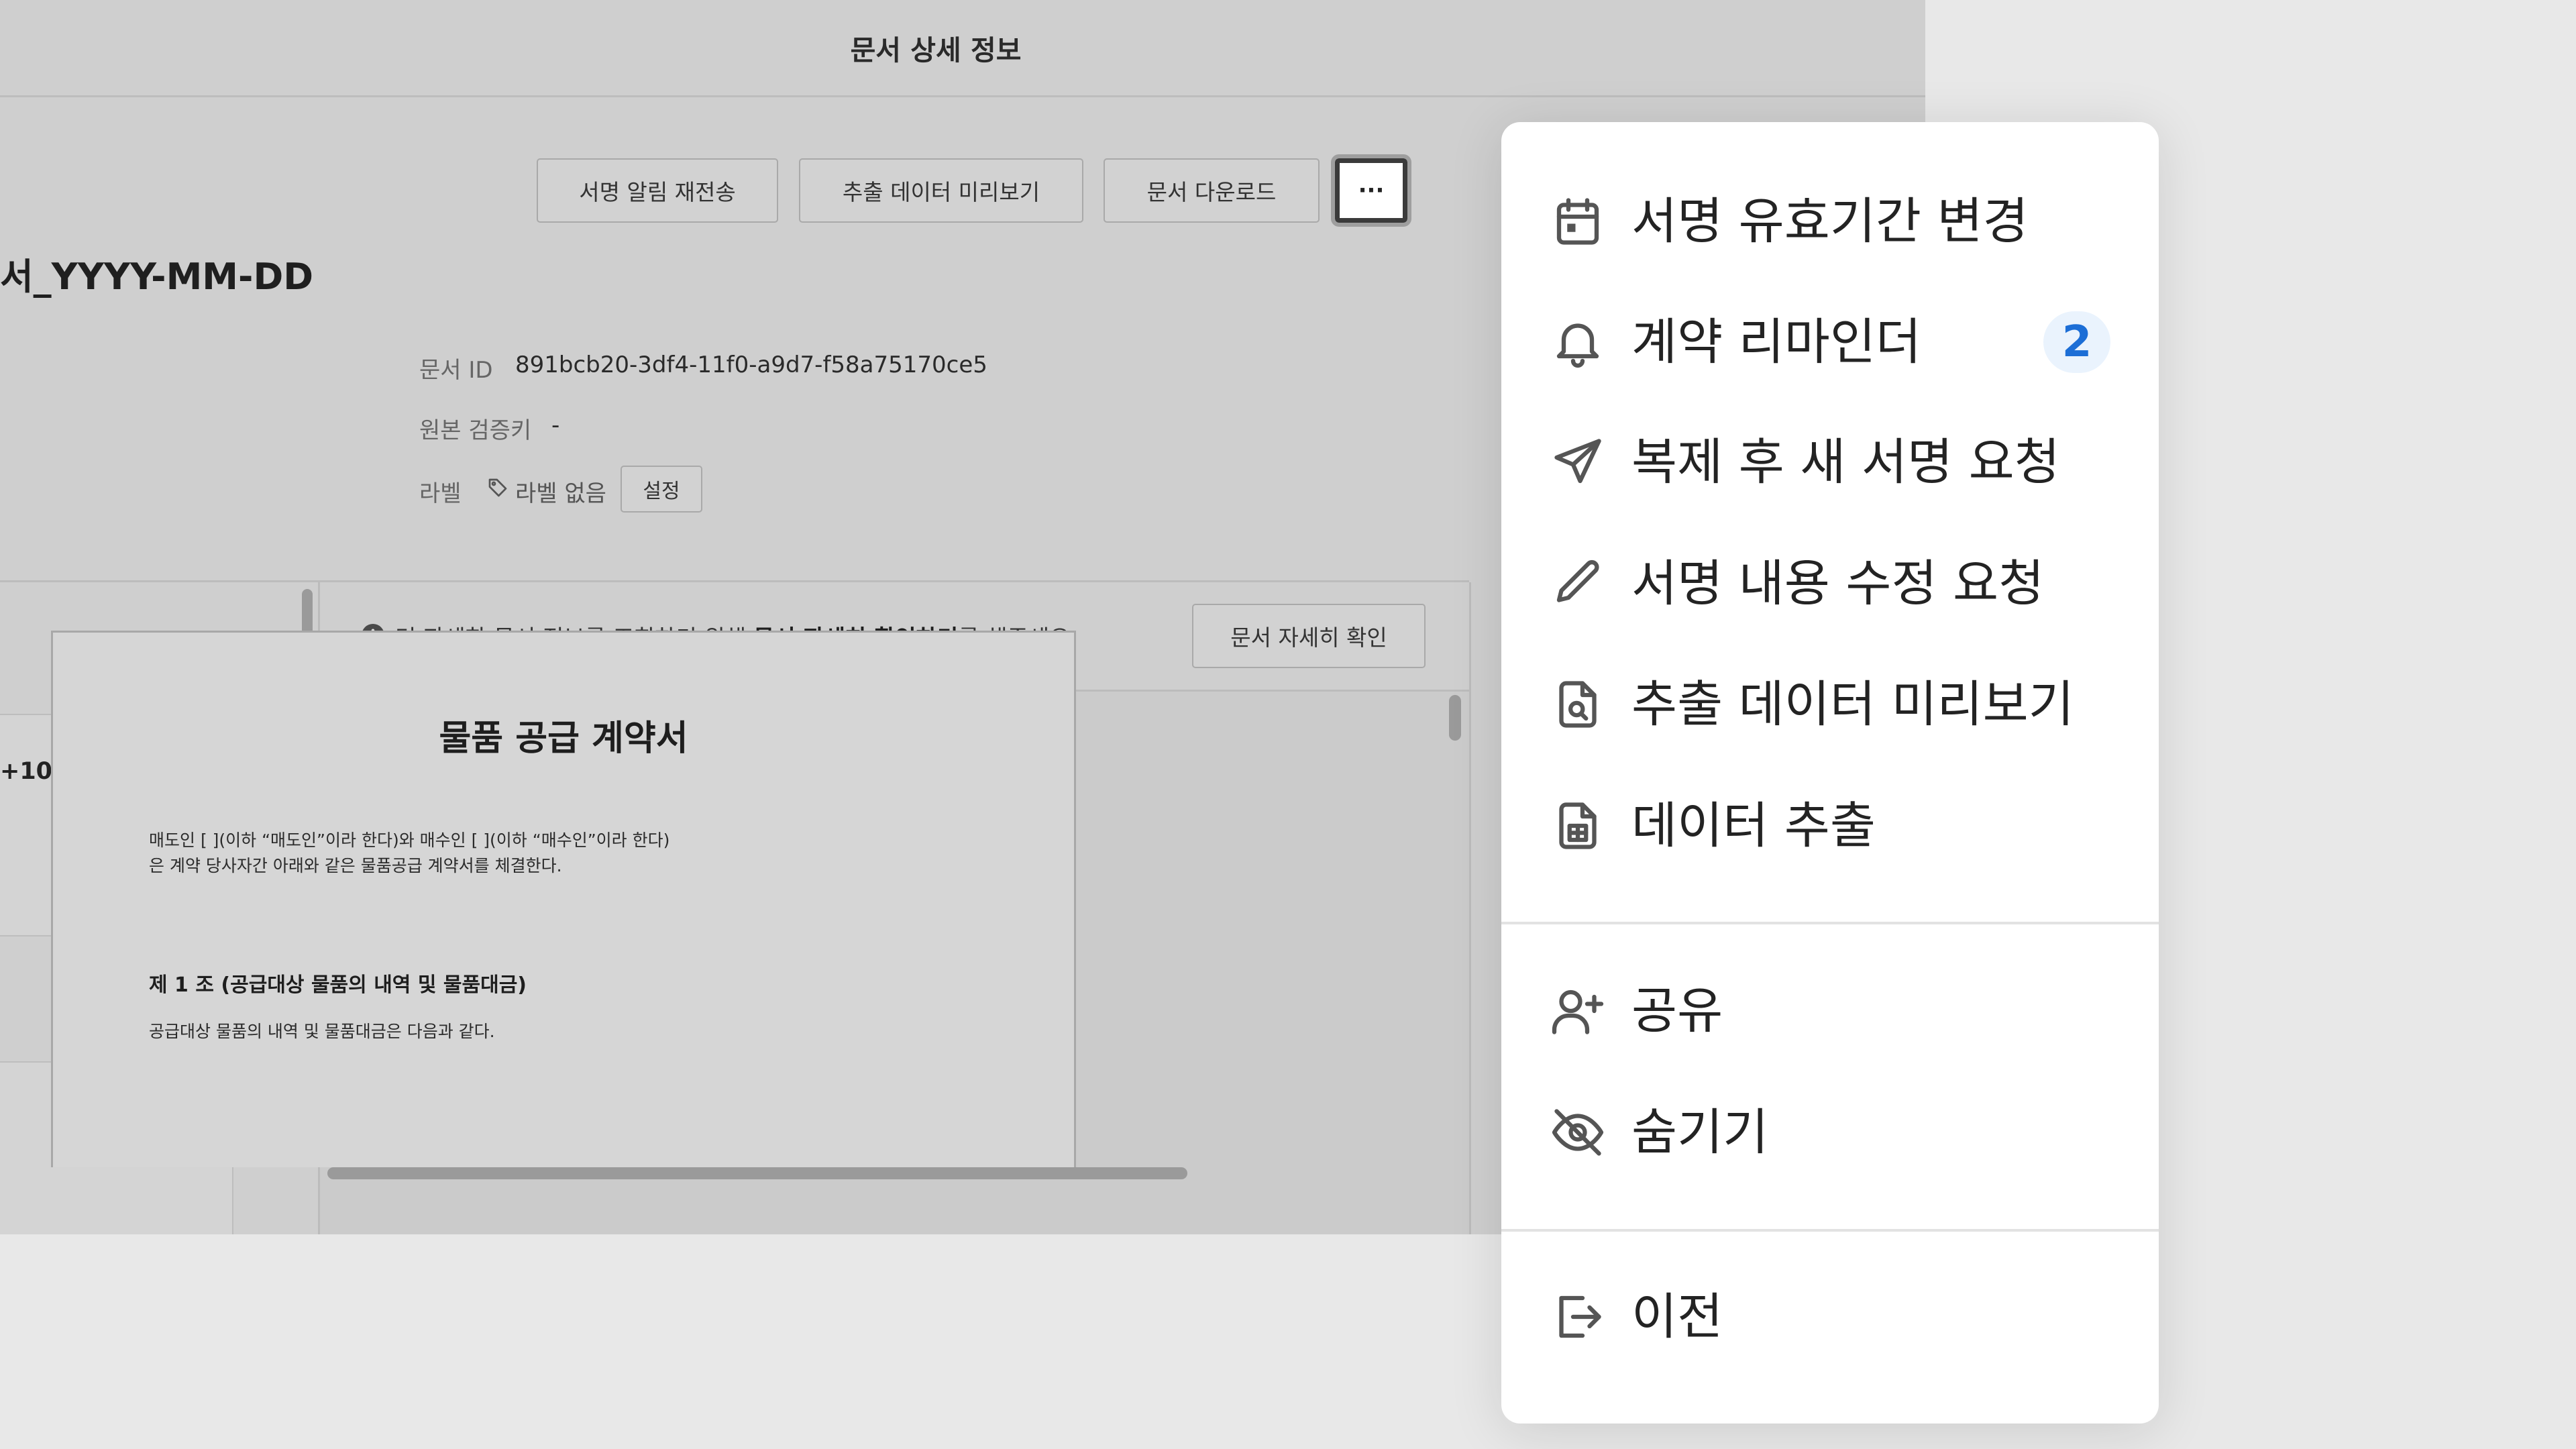  What do you see at coordinates (936, 50) in the screenshot?
I see `page-title: 문서 상세 정보` at bounding box center [936, 50].